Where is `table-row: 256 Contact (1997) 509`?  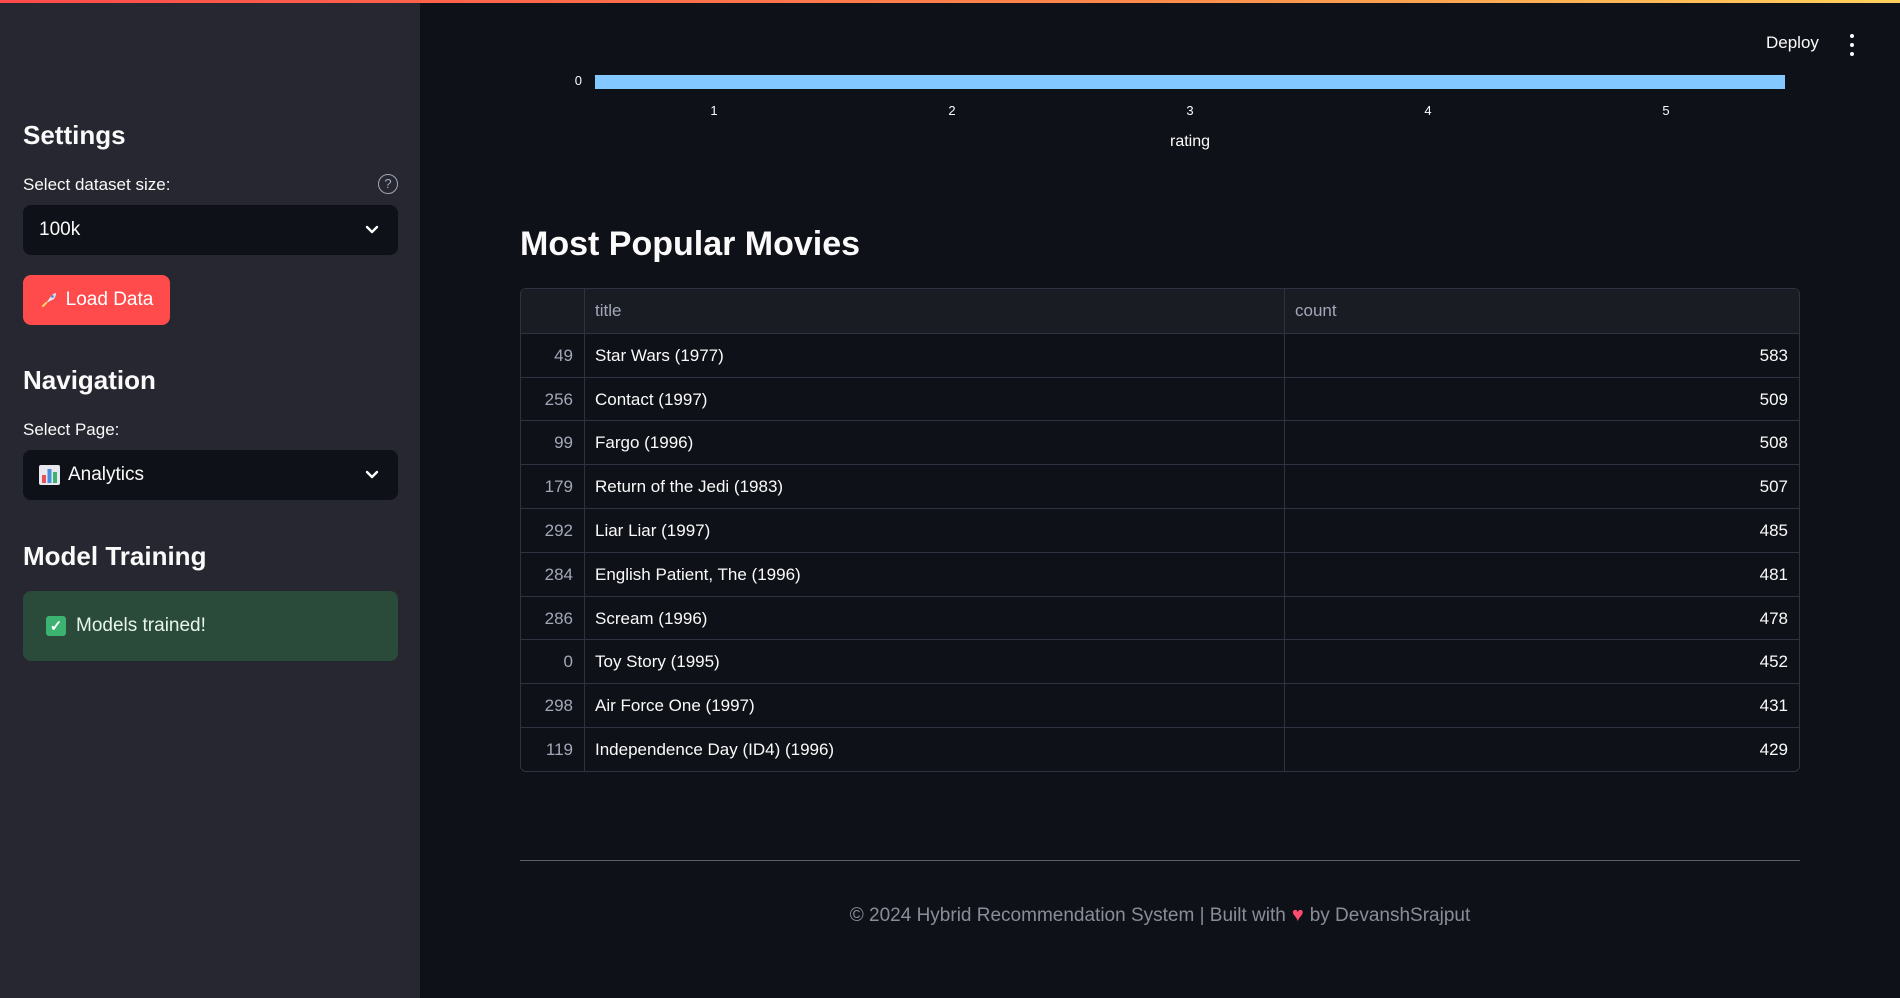 table-row: 256 Contact (1997) 509 is located at coordinates (1160, 398).